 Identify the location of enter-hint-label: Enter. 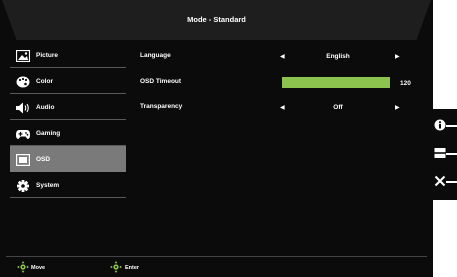
(132, 268).